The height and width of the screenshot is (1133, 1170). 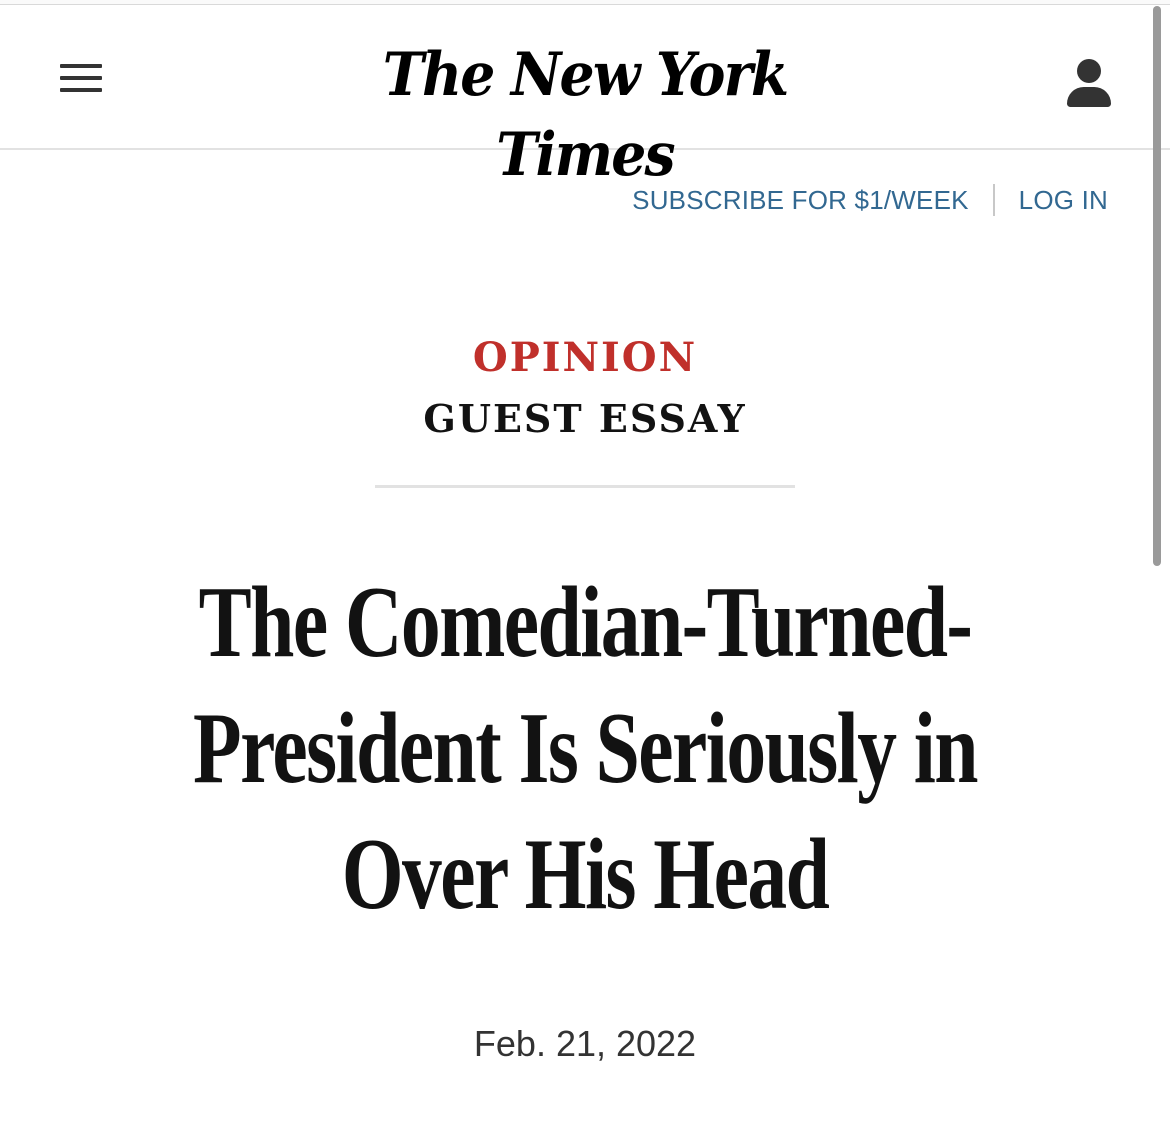 What do you see at coordinates (1157, 286) in the screenshot?
I see `scrollbar-thumb` at bounding box center [1157, 286].